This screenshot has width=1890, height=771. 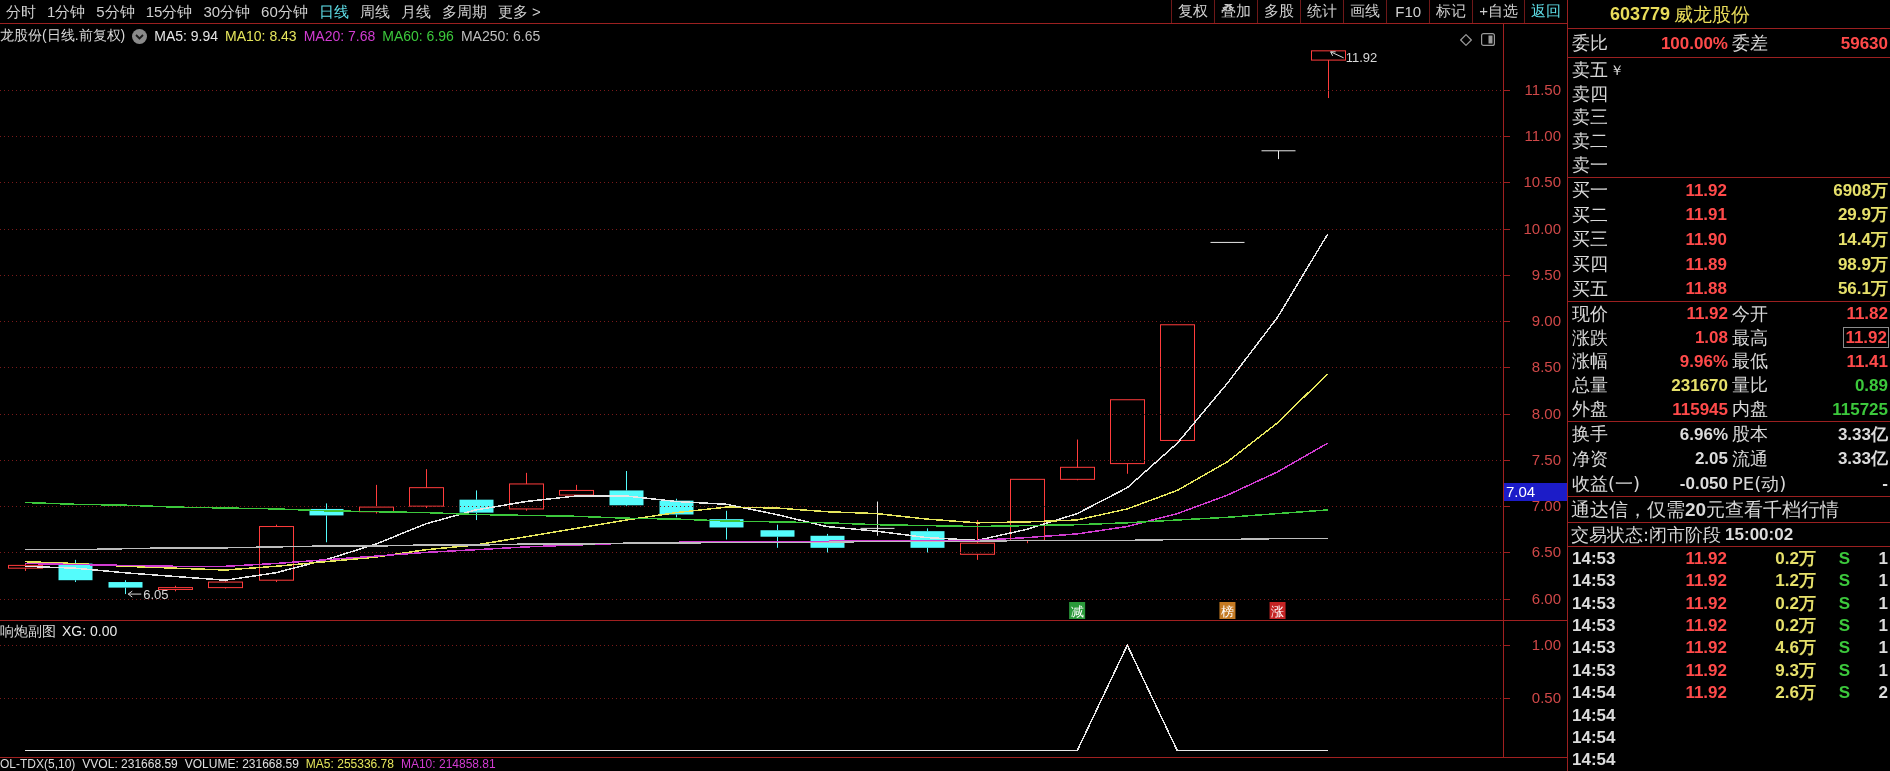 What do you see at coordinates (1546, 321) in the screenshot?
I see `axis-label: 9.00` at bounding box center [1546, 321].